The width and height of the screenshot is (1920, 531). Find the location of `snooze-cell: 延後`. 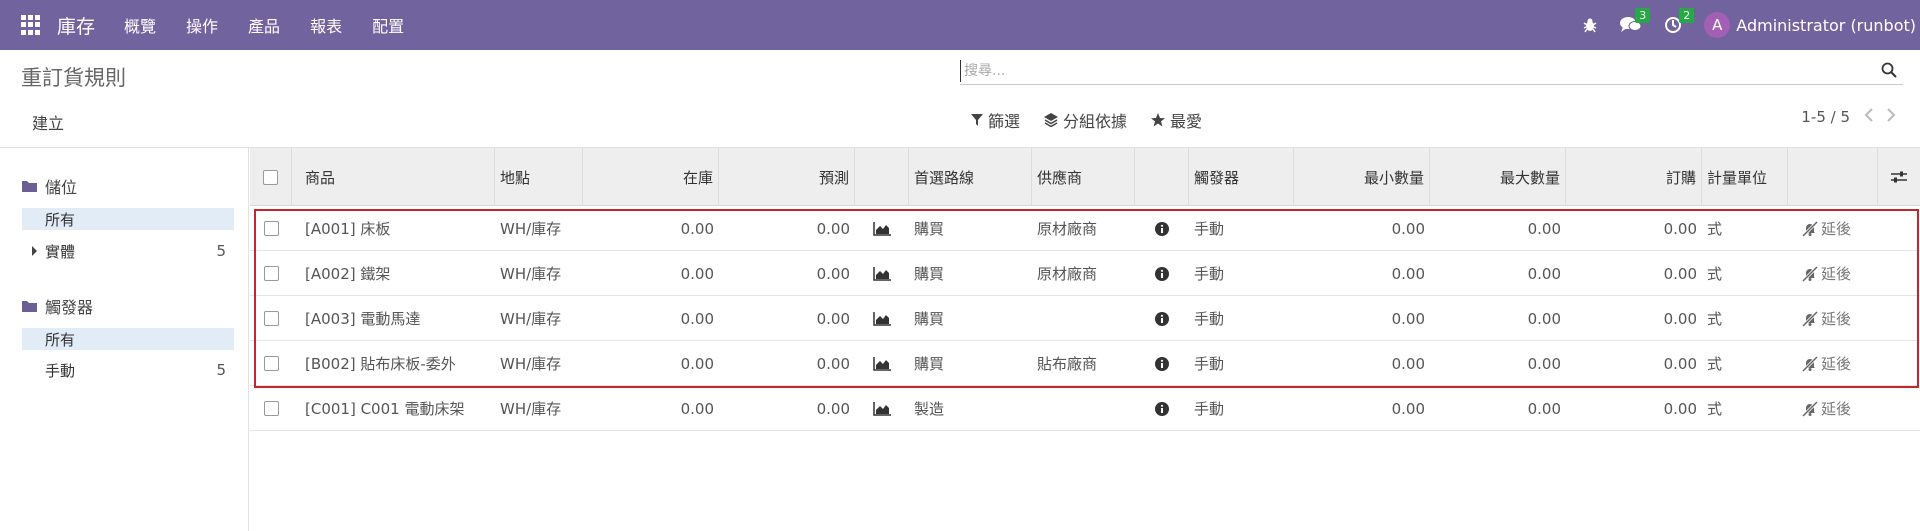

snooze-cell: 延後 is located at coordinates (1833, 228).